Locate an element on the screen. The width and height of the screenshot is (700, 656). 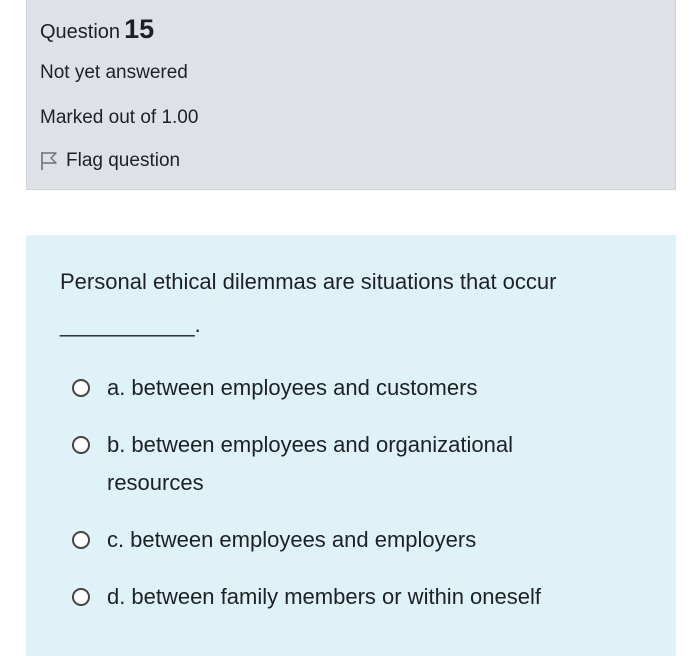
question-label: Question is located at coordinates (80, 32).